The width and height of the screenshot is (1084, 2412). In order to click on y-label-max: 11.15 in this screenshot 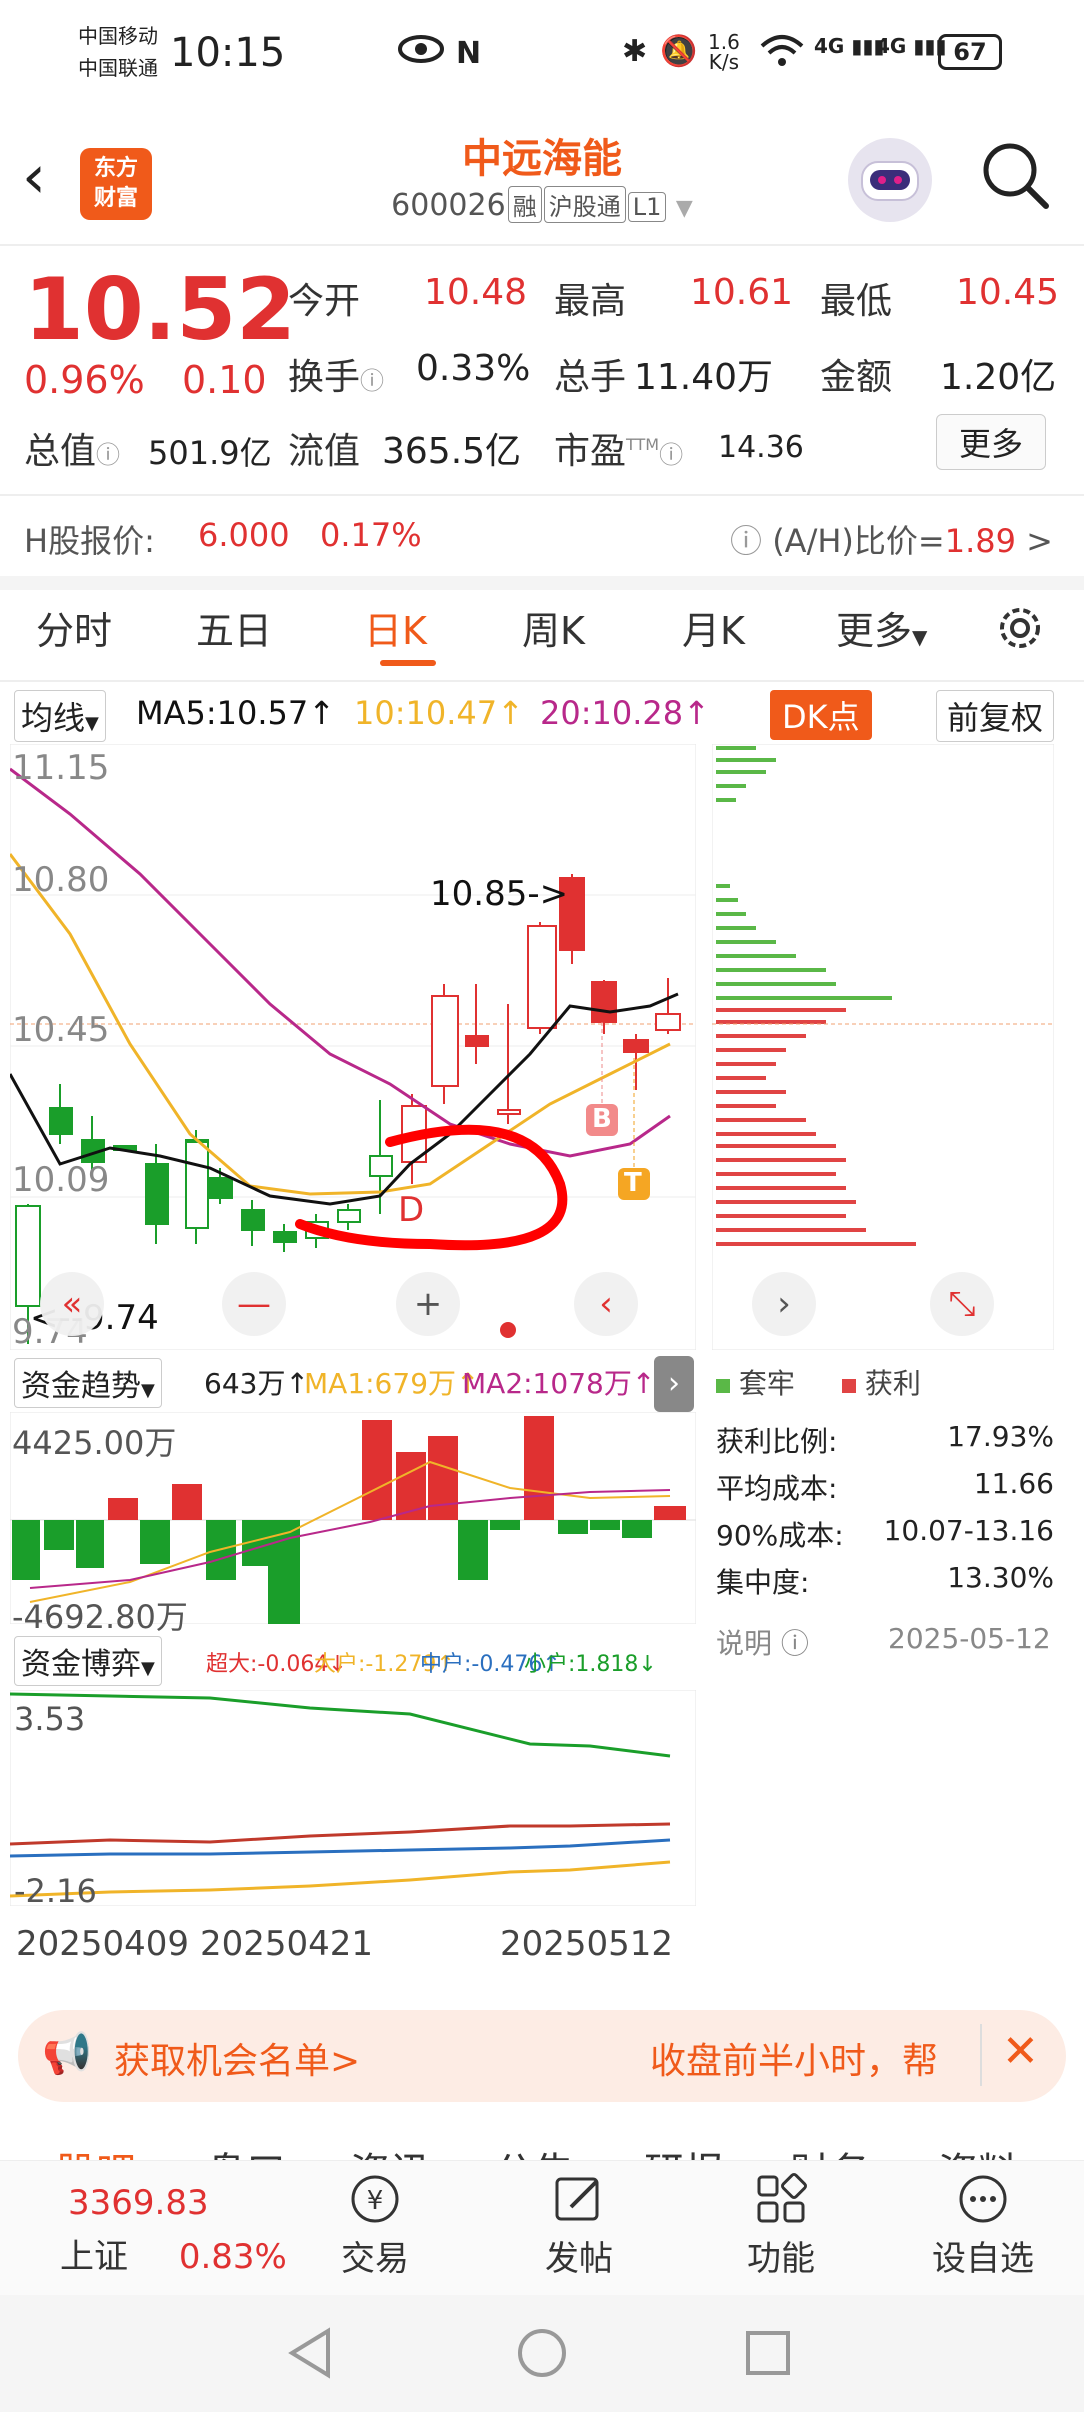, I will do `click(61, 768)`.